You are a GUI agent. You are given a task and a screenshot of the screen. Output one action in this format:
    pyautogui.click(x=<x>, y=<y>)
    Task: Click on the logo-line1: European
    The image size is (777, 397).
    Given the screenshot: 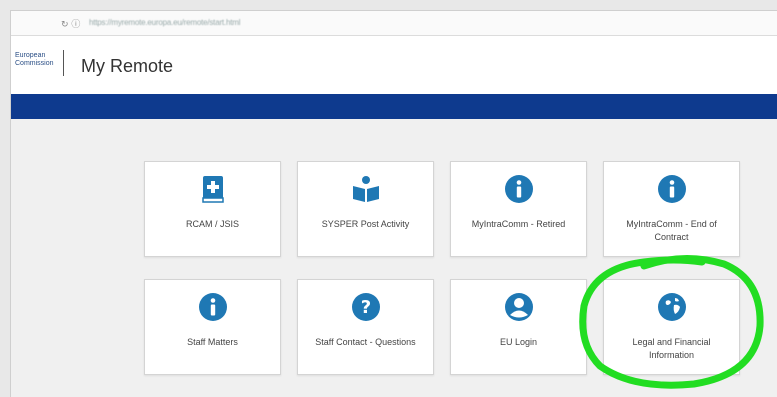 What is the action you would take?
    pyautogui.click(x=30, y=55)
    